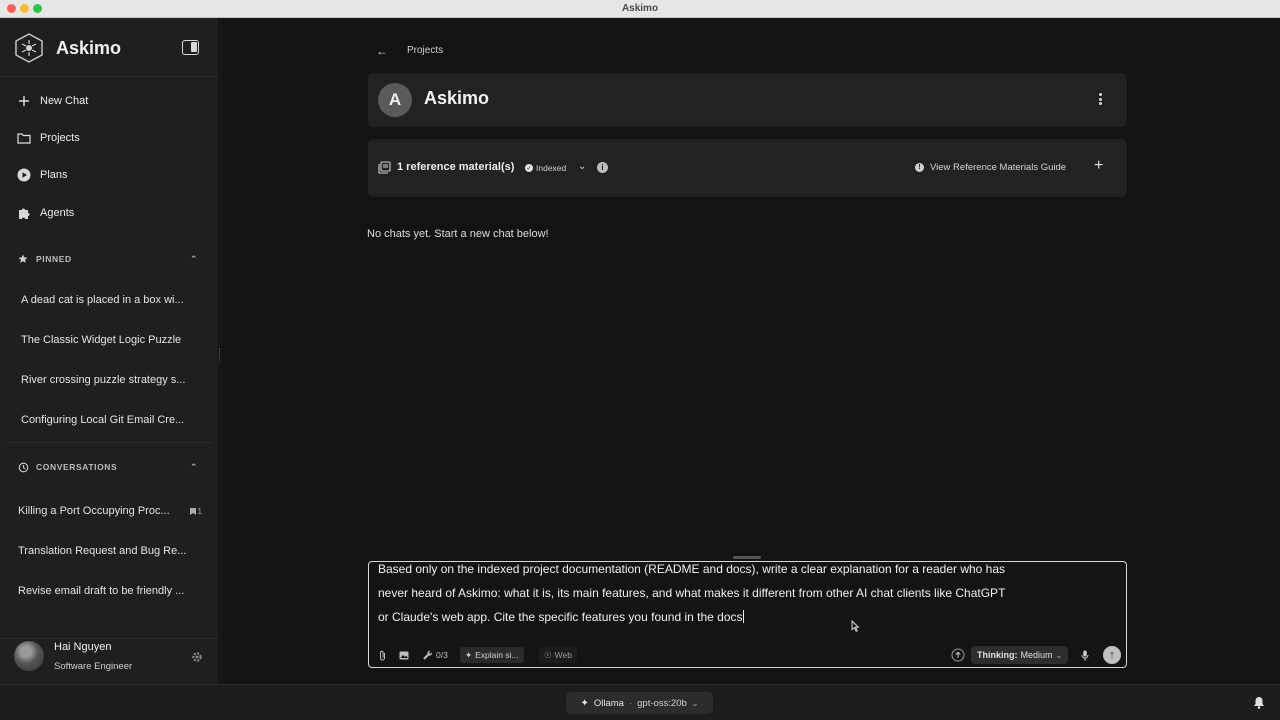  What do you see at coordinates (83, 647) in the screenshot?
I see `user-name: Hai Nguyen` at bounding box center [83, 647].